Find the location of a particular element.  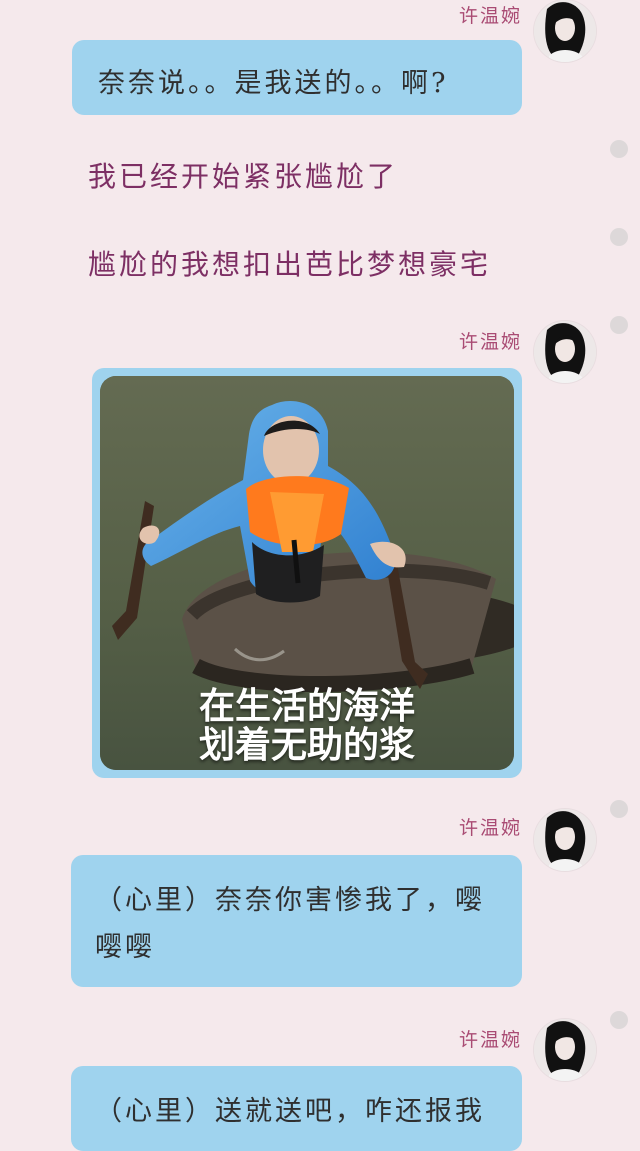

message-text: （心里）奈奈你害惨我了，嘤嘤嘤 is located at coordinates (290, 924).